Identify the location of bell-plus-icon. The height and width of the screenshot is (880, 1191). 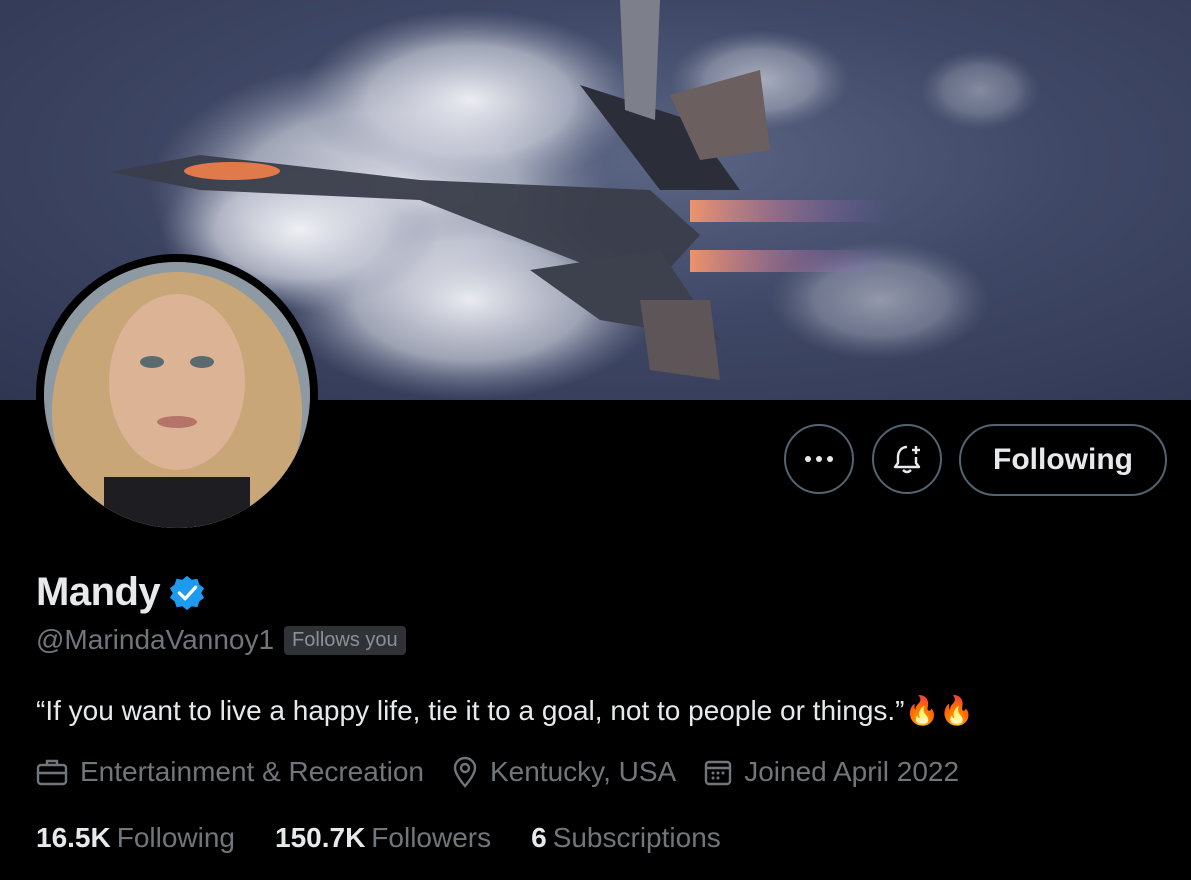
(907, 459).